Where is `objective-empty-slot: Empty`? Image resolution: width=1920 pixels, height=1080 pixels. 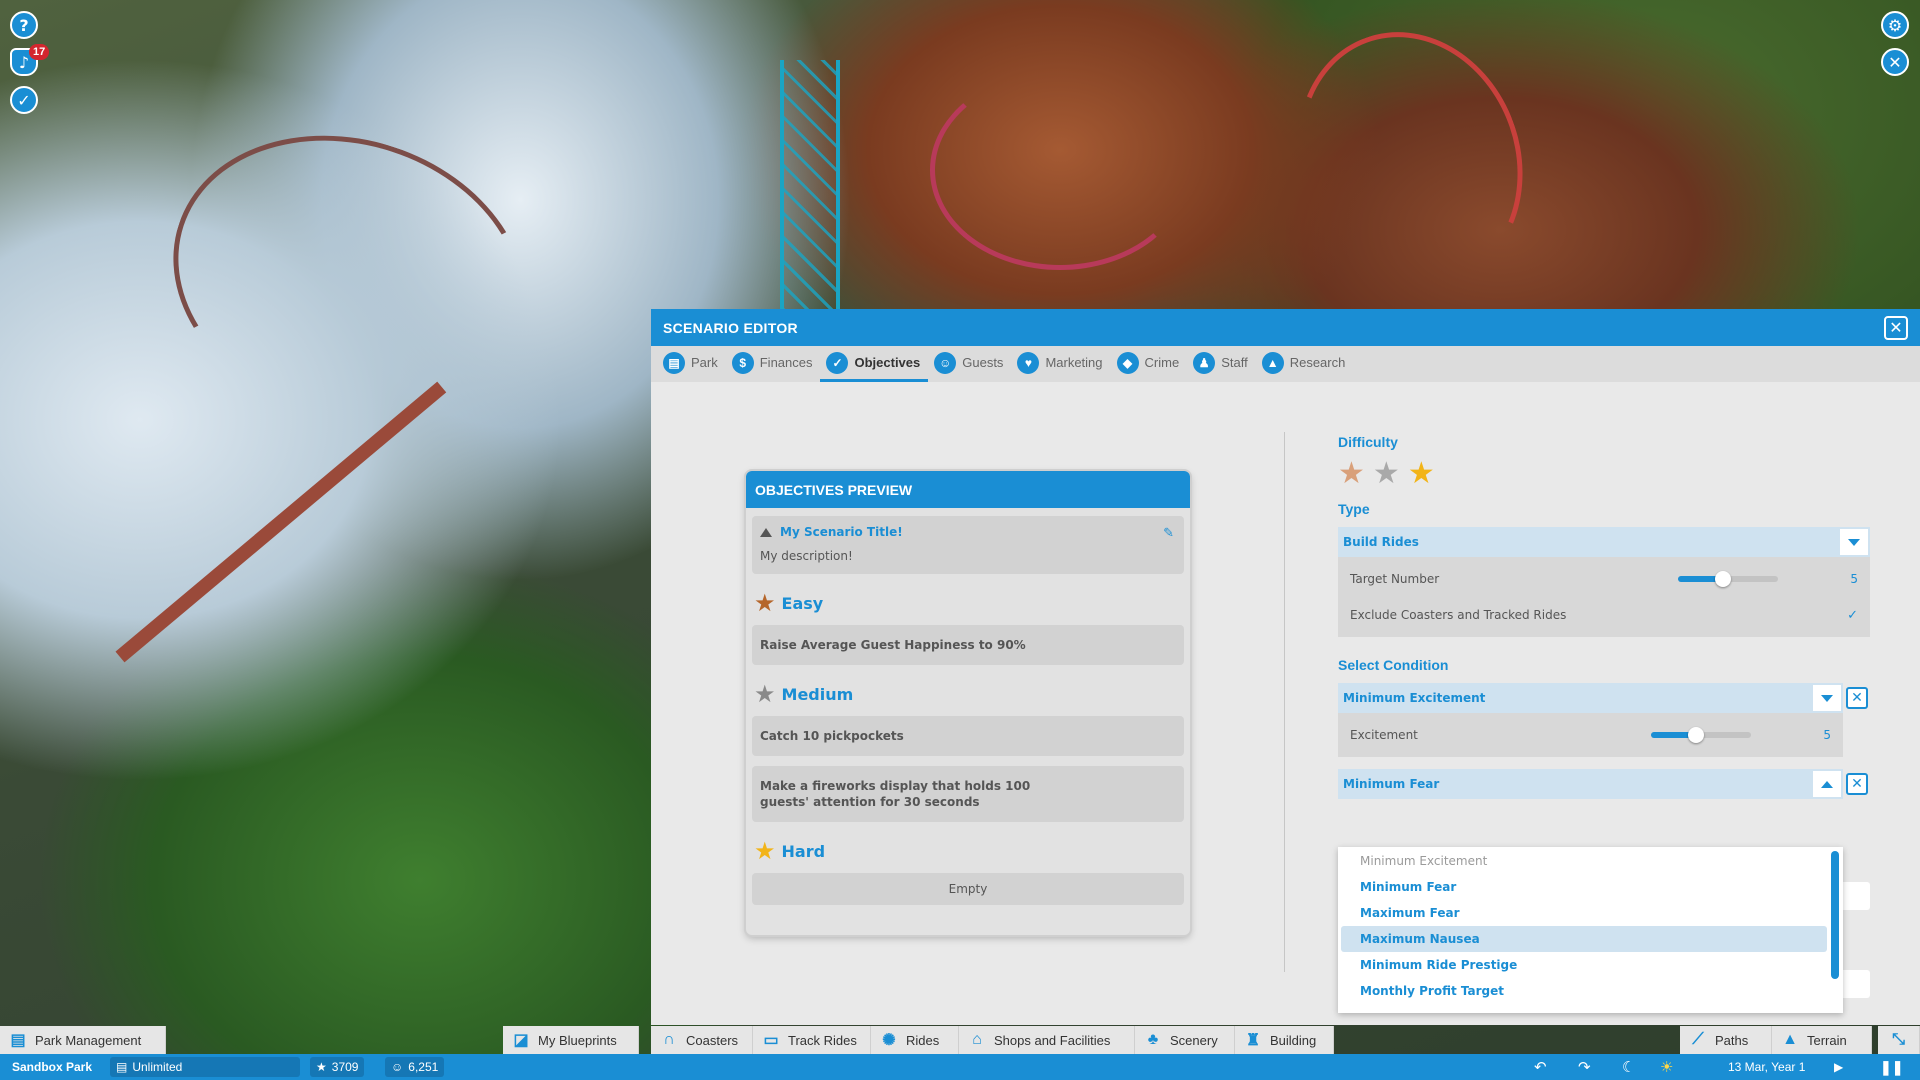
objective-empty-slot: Empty is located at coordinates (968, 889).